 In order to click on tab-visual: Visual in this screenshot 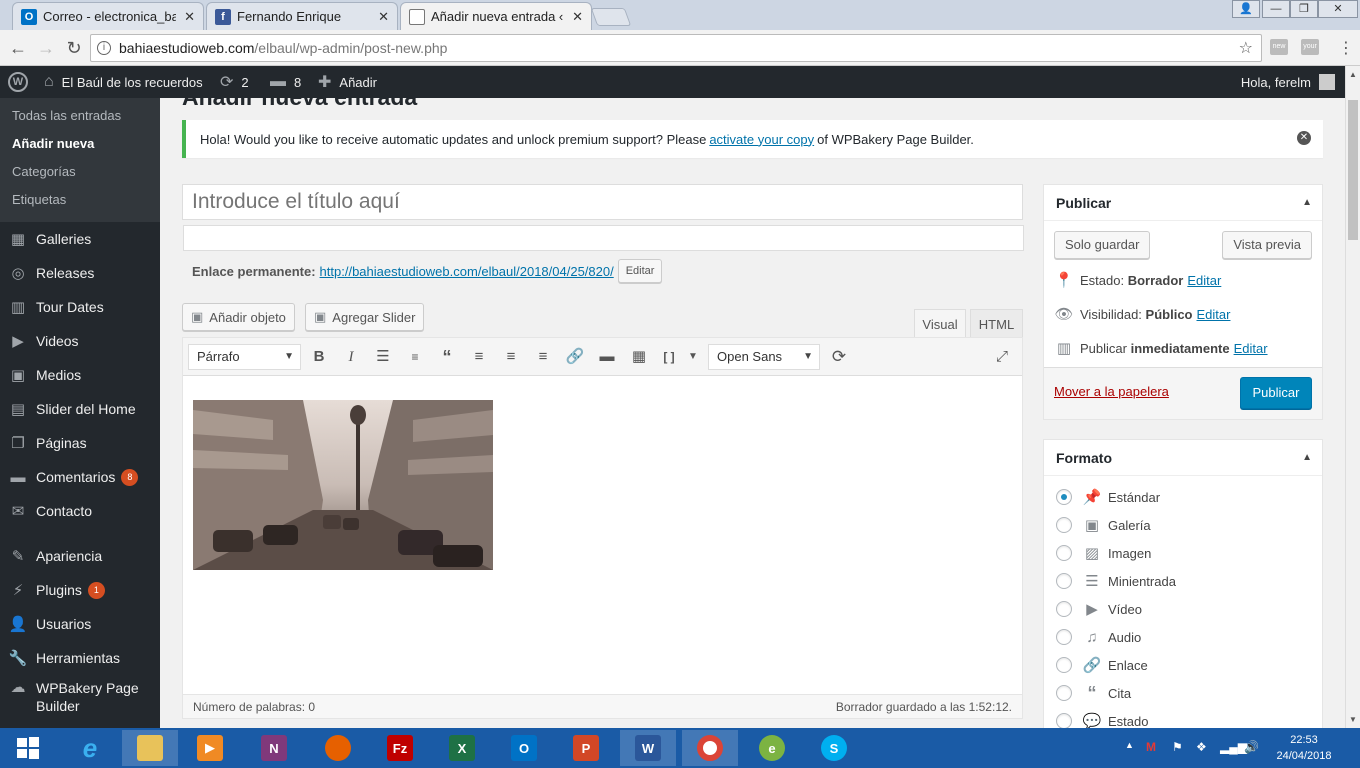, I will do `click(940, 323)`.